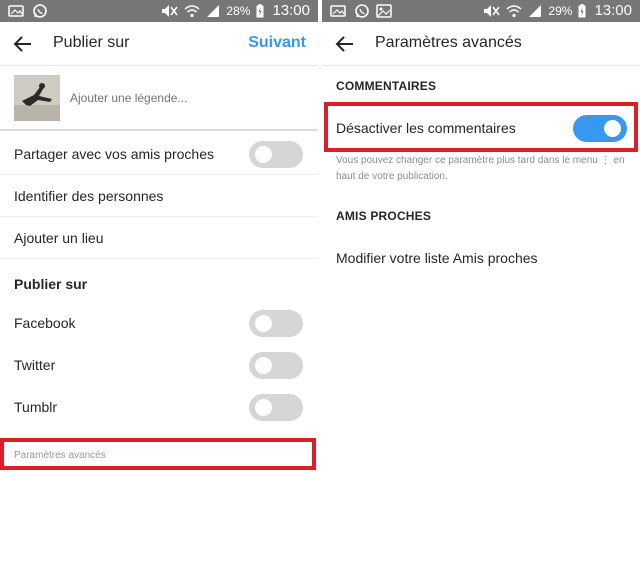  Describe the element at coordinates (159, 44) in the screenshot. I see `top-bar: Publier sur Suivant` at that location.